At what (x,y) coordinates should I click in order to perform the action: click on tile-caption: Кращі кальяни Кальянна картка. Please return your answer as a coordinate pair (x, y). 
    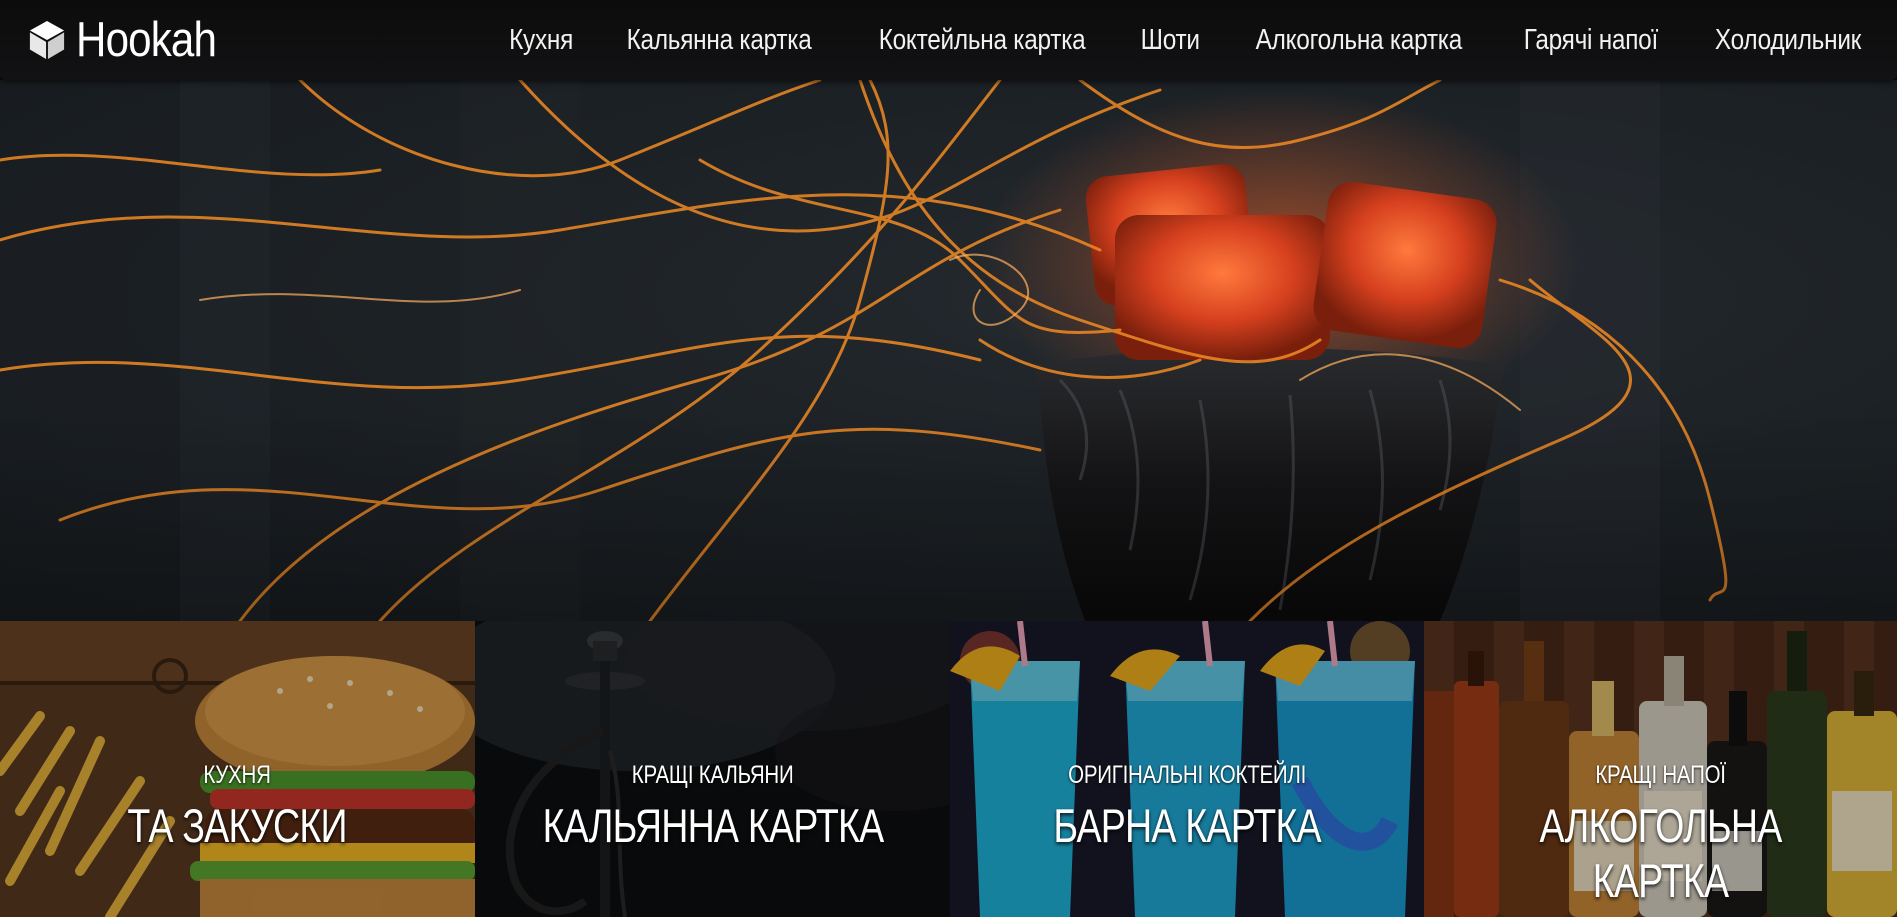
    Looking at the image, I should click on (712, 807).